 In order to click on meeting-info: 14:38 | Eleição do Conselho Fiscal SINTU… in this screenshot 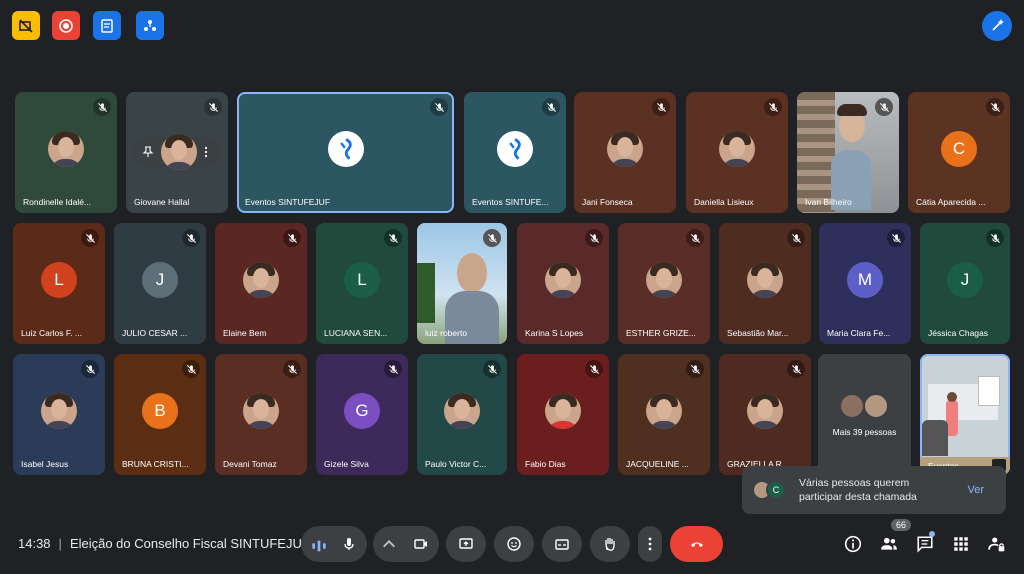, I will do `click(164, 543)`.